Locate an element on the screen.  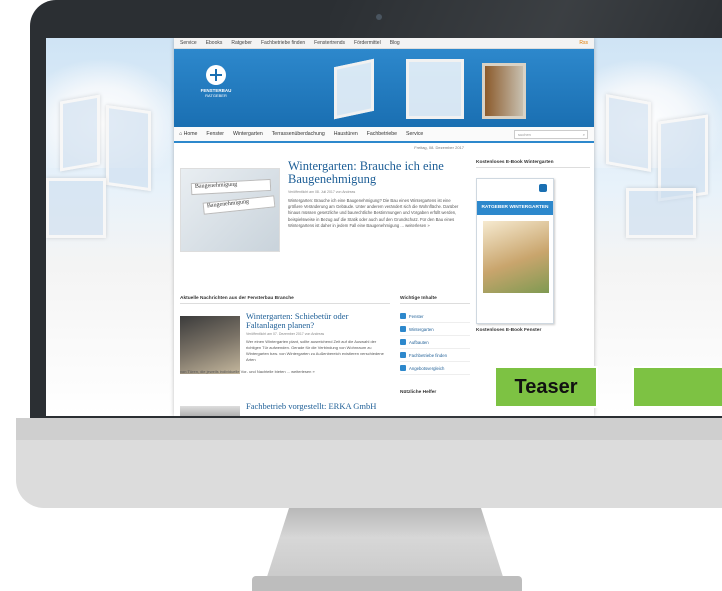
header-banner: FENSTERBAU RATGEBER is located at coordinates (384, 88).